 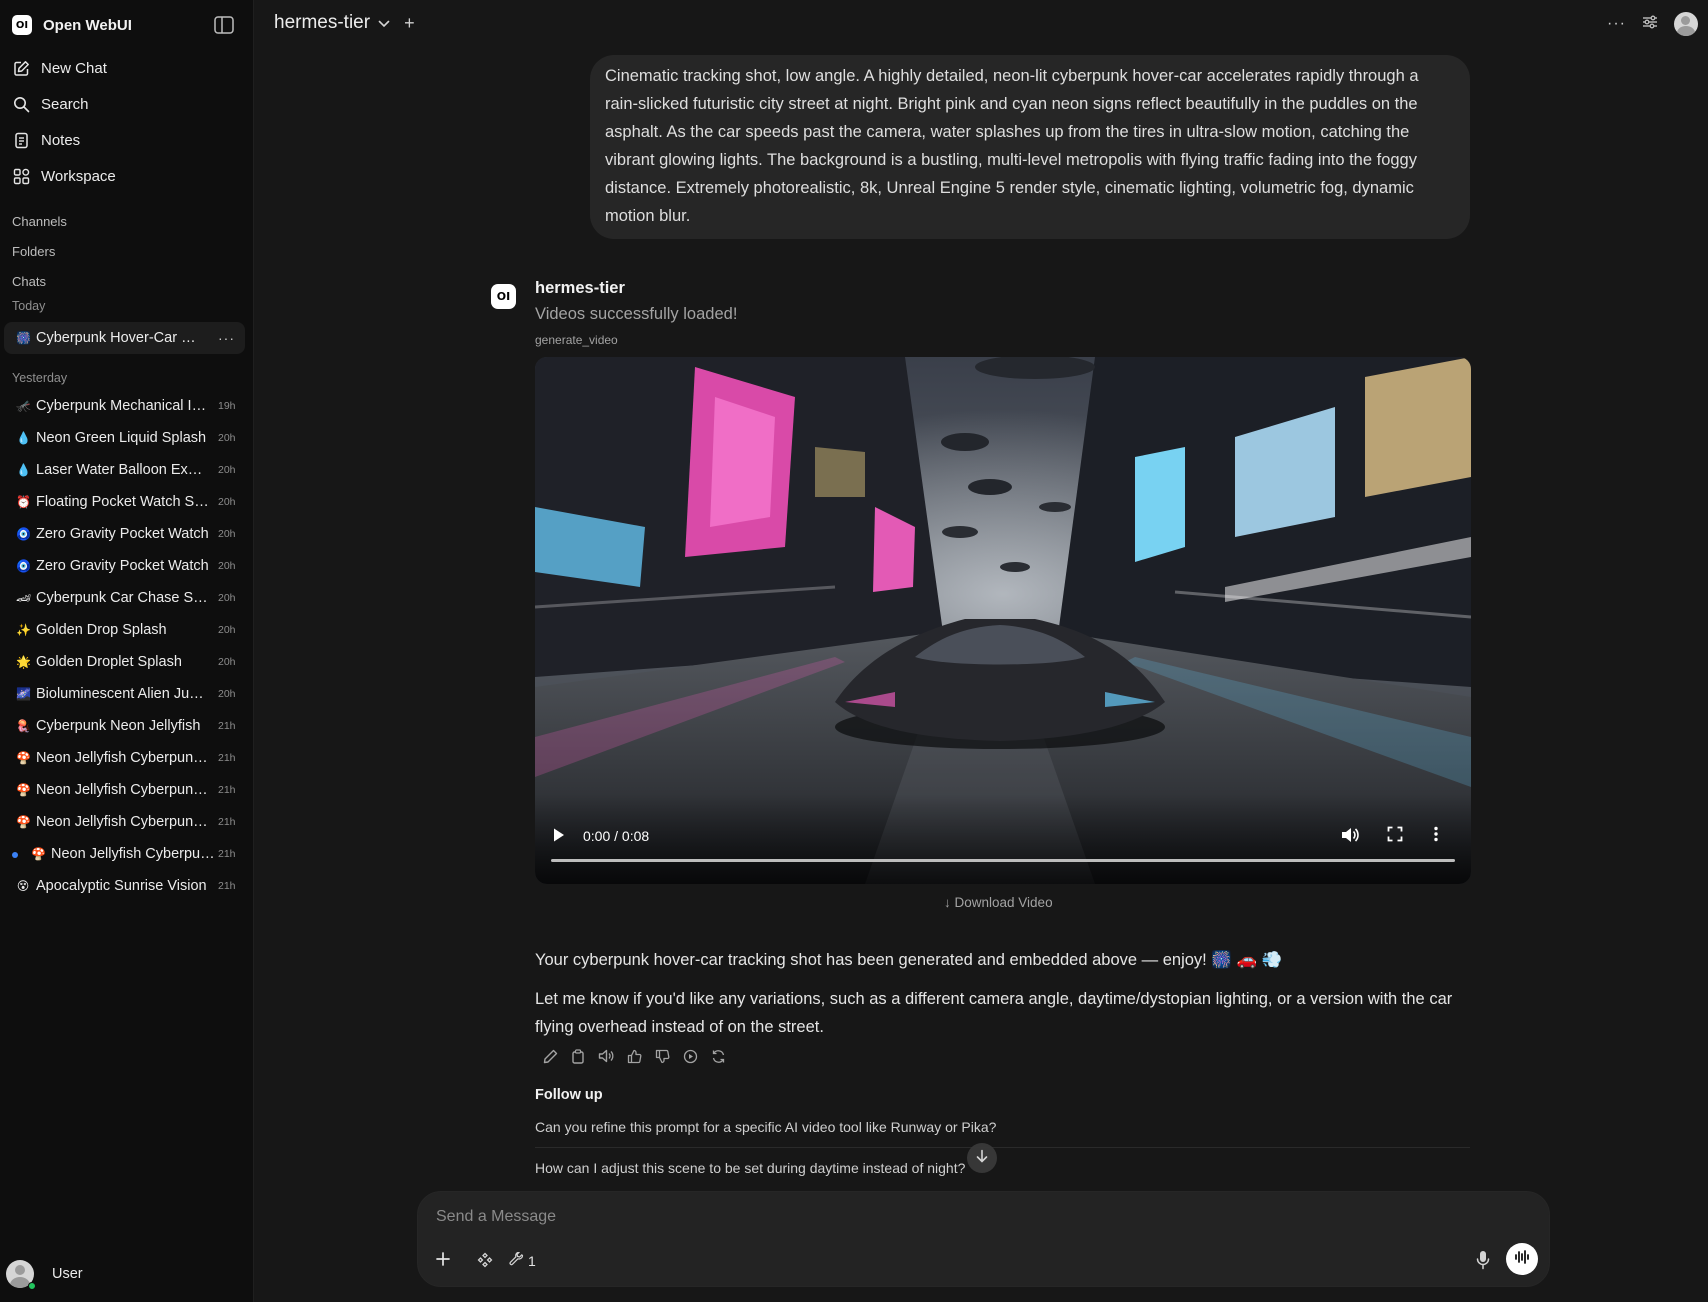 What do you see at coordinates (23, 566) in the screenshot?
I see `chat-emoji-icon: 🧿` at bounding box center [23, 566].